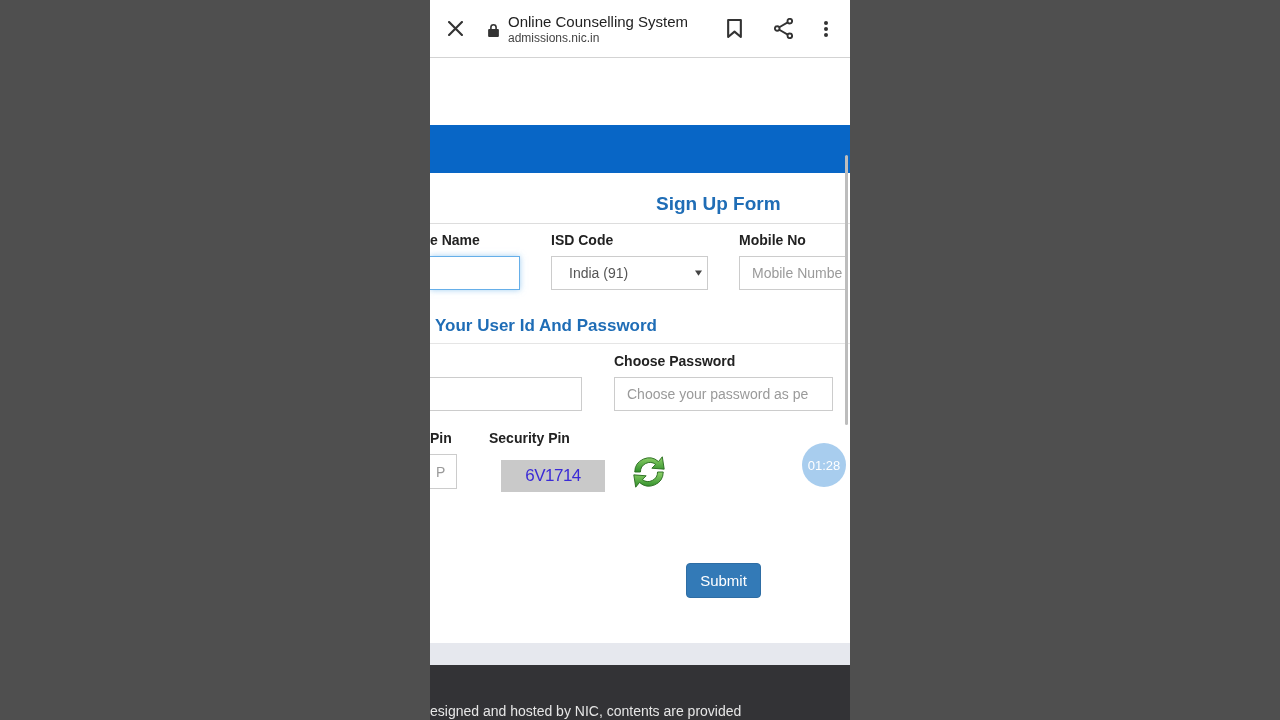 Image resolution: width=1280 pixels, height=720 pixels. What do you see at coordinates (826, 28) in the screenshot?
I see `more-menu-icon` at bounding box center [826, 28].